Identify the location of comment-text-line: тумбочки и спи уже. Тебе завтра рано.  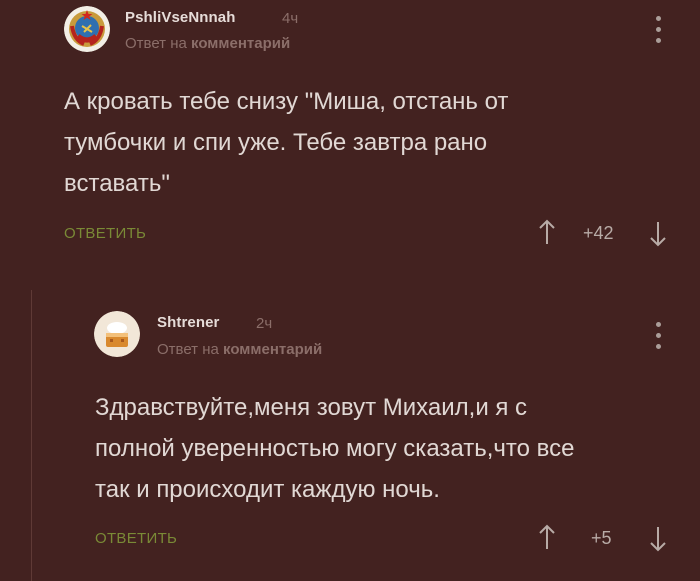
(276, 142).